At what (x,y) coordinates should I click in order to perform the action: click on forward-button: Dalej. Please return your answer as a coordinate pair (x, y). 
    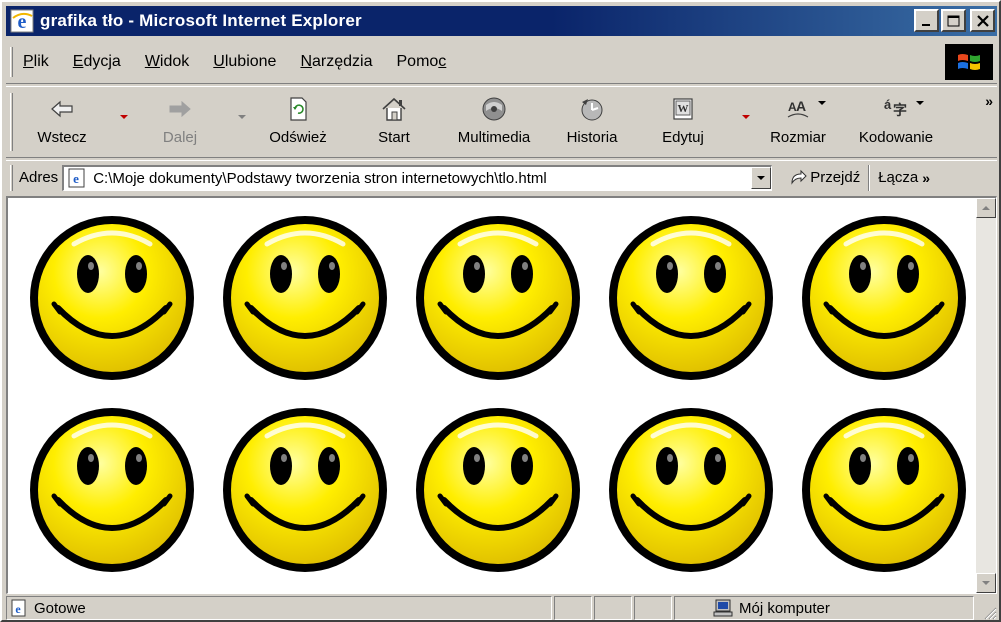
    Looking at the image, I should click on (180, 123).